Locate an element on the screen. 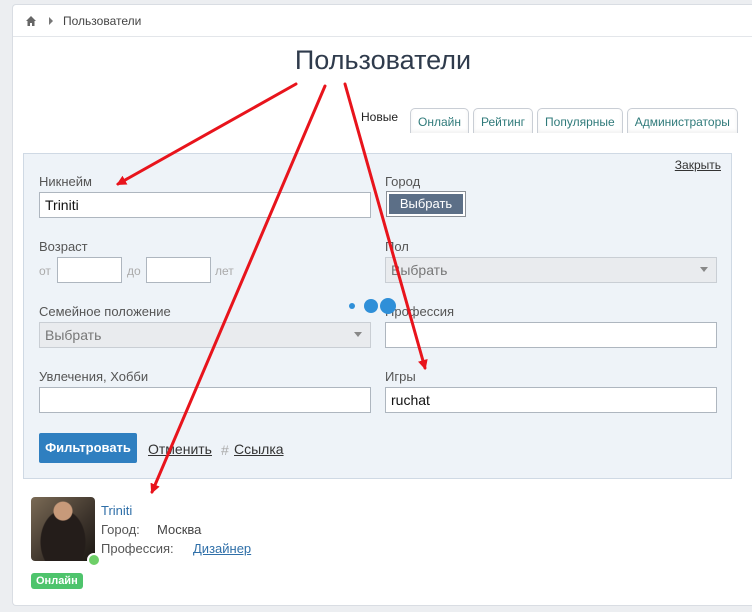  avatar is located at coordinates (63, 529).